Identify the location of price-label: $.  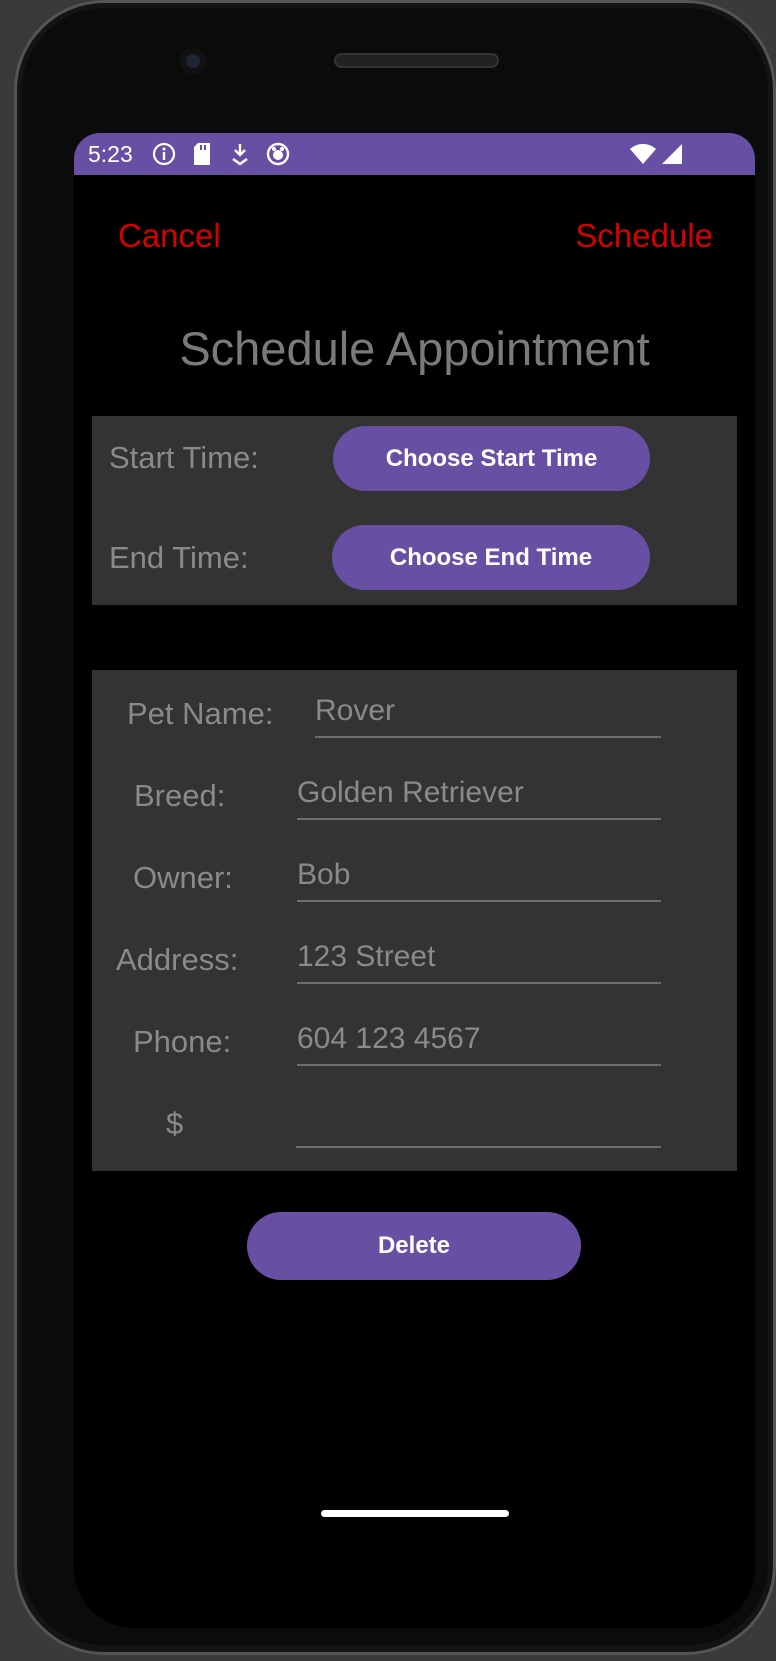
(175, 1123).